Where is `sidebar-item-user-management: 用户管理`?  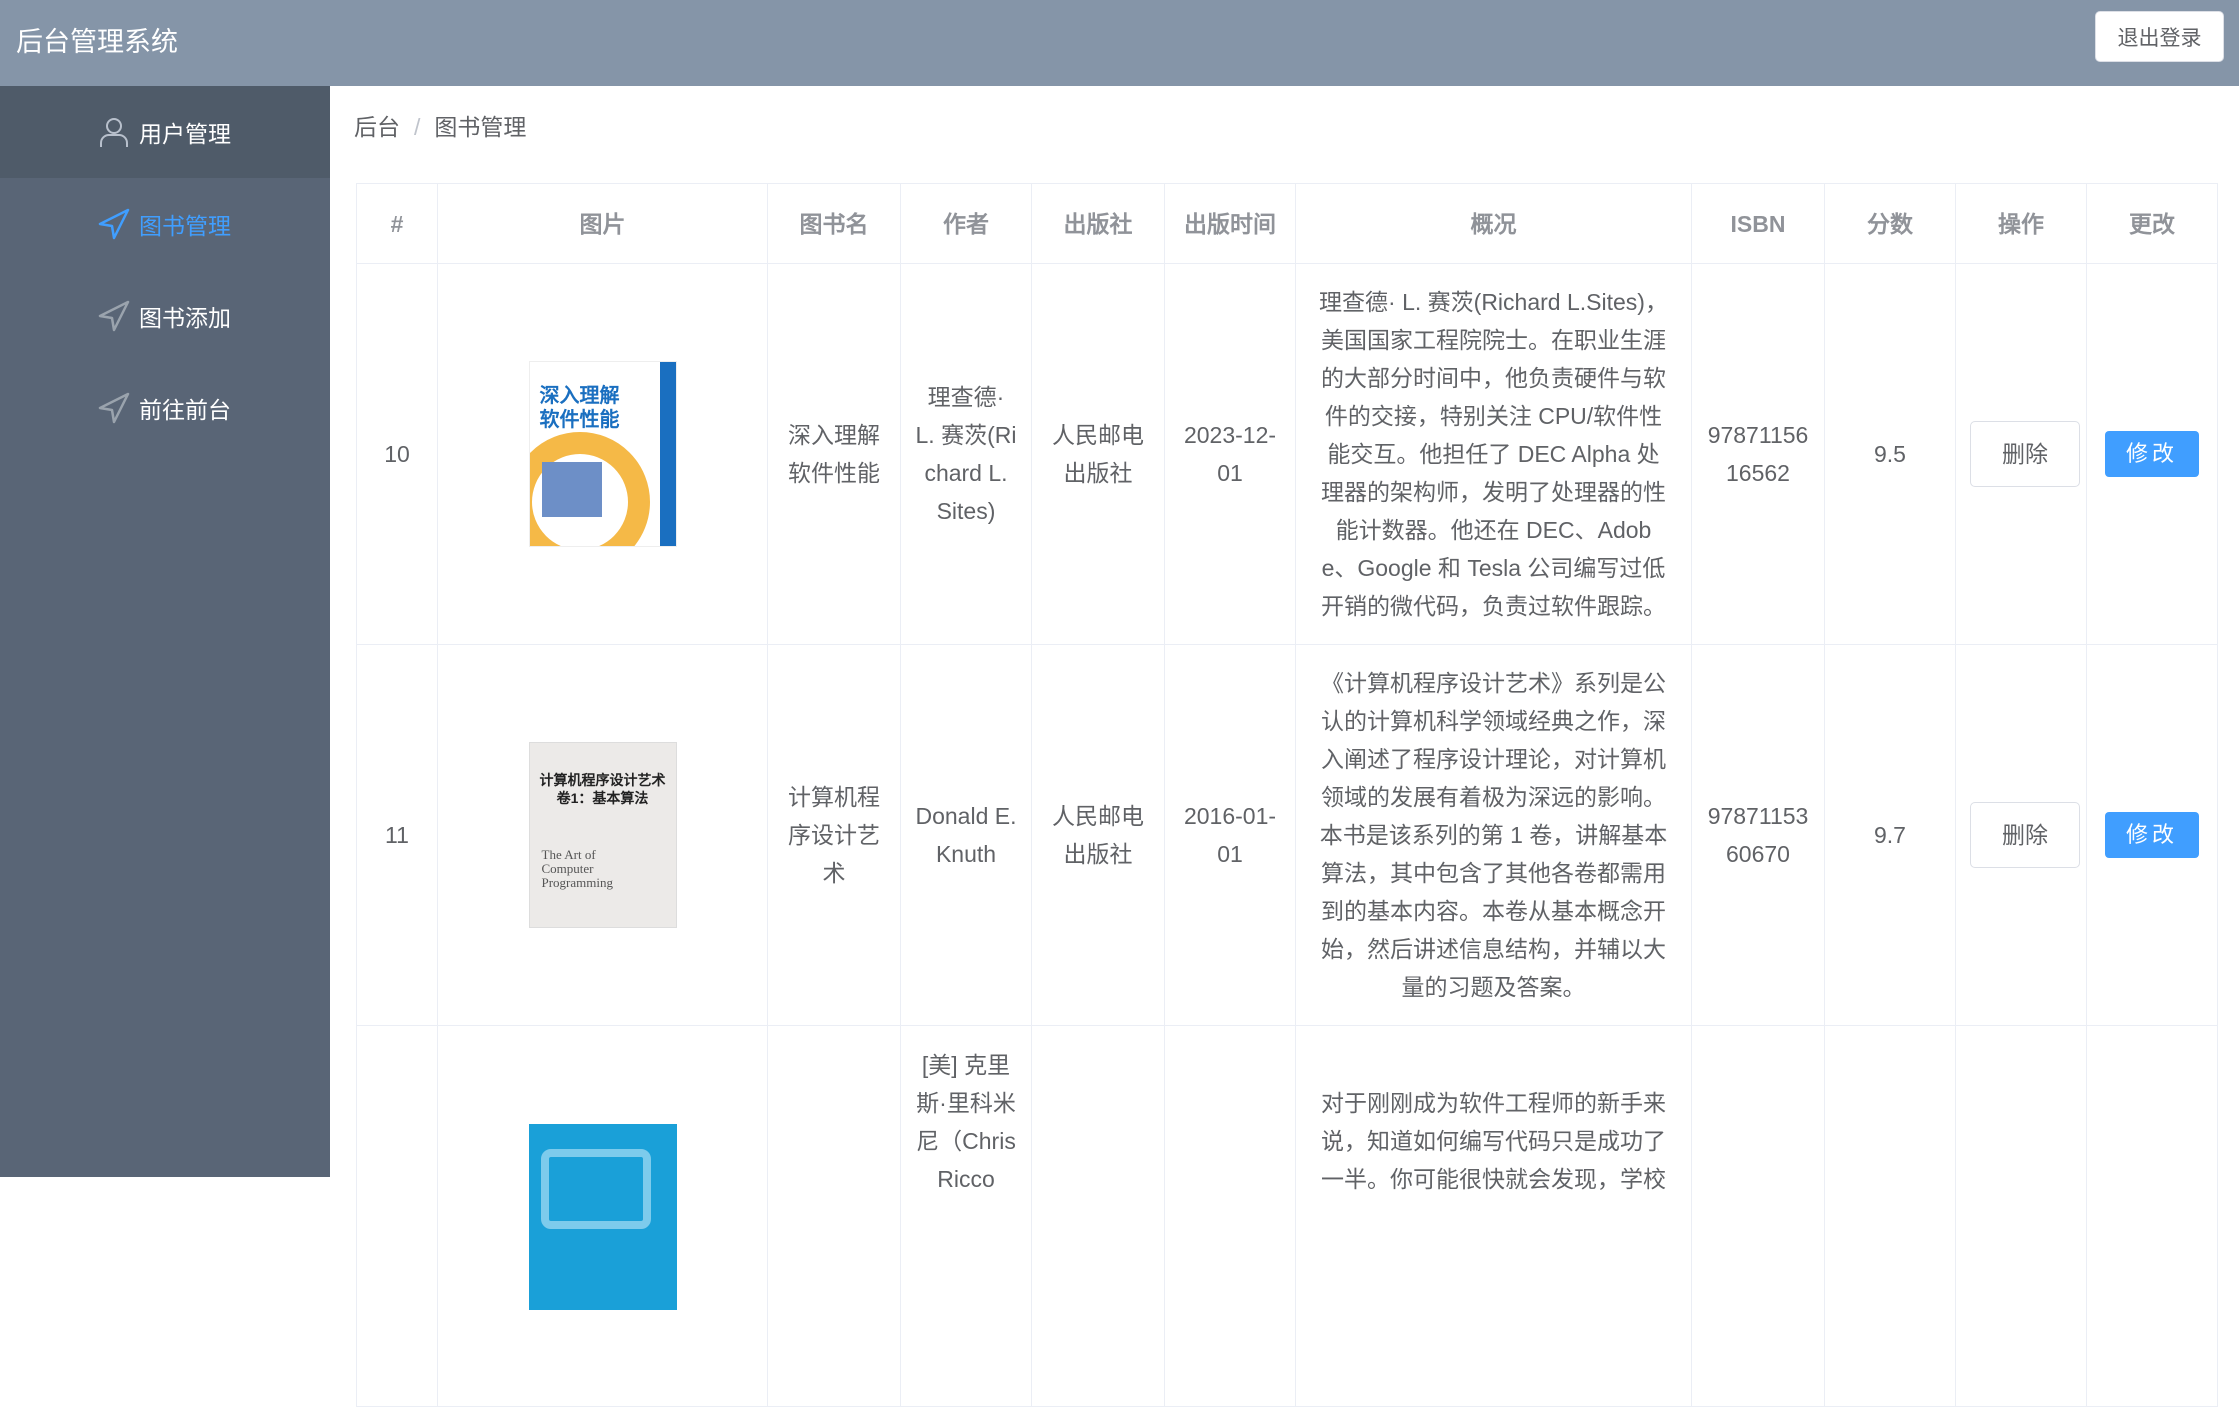
sidebar-item-user-management: 用户管理 is located at coordinates (165, 132).